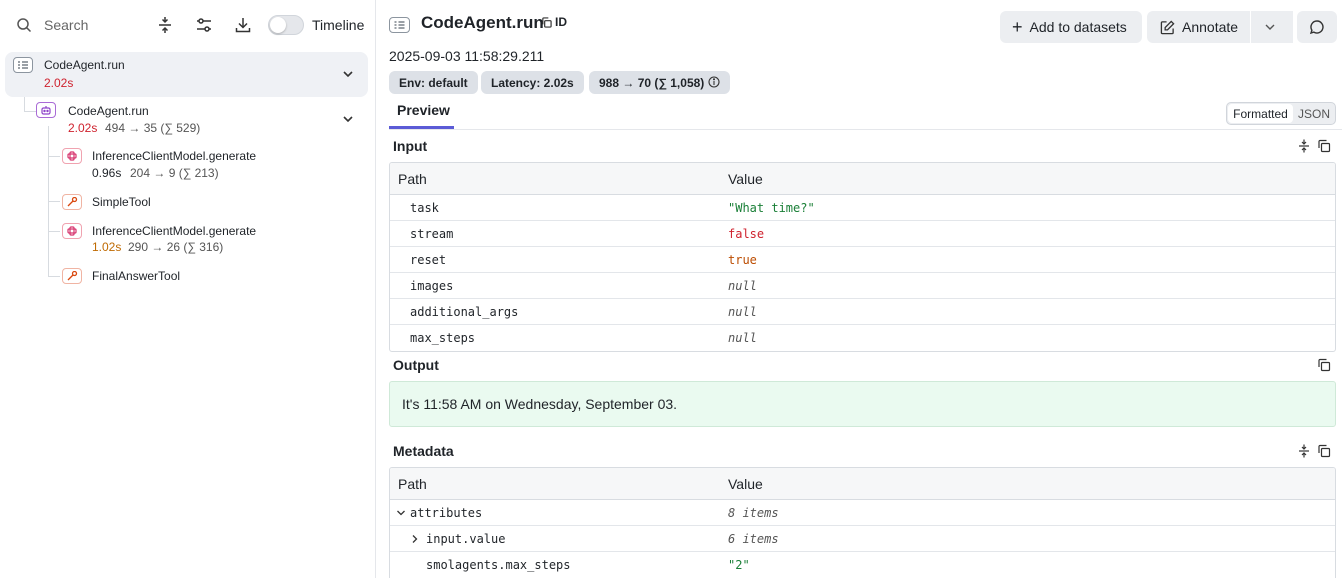  Describe the element at coordinates (46, 110) in the screenshot. I see `agent-icon` at that location.